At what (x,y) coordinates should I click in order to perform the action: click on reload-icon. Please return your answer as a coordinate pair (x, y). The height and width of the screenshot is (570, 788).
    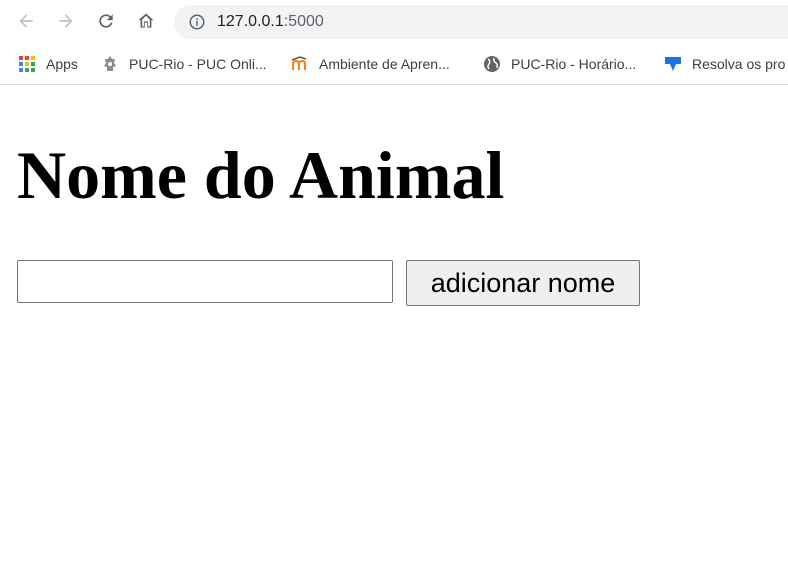
    Looking at the image, I should click on (106, 21).